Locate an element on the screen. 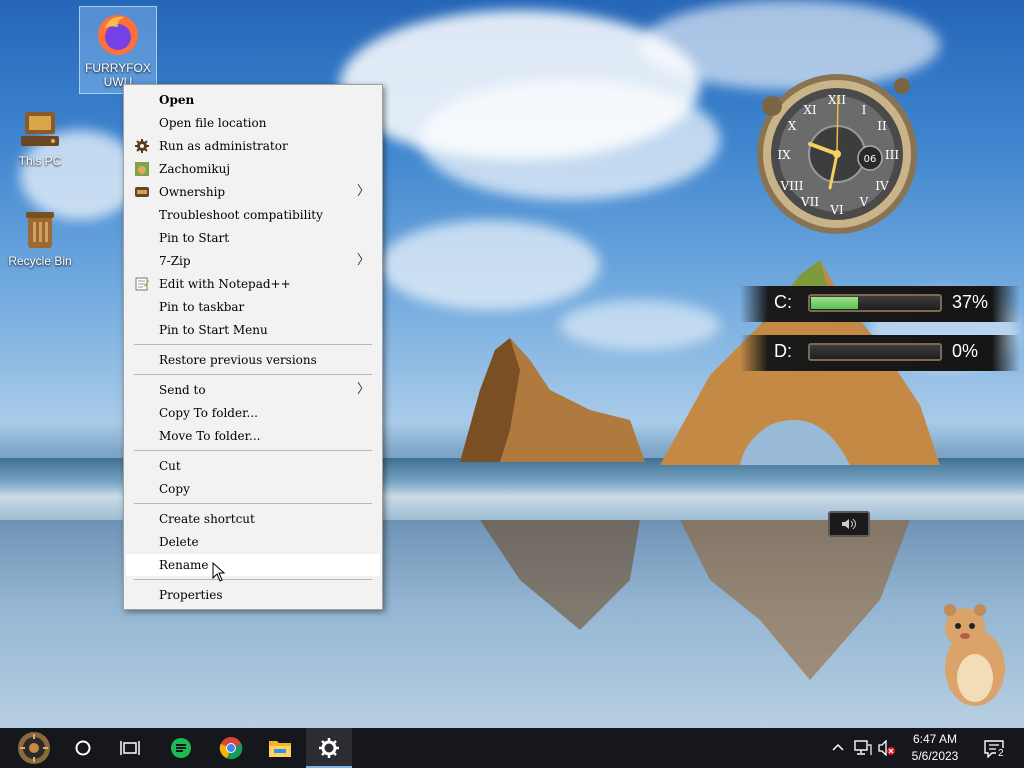 The image size is (1024, 768). network-icon is located at coordinates (863, 747).